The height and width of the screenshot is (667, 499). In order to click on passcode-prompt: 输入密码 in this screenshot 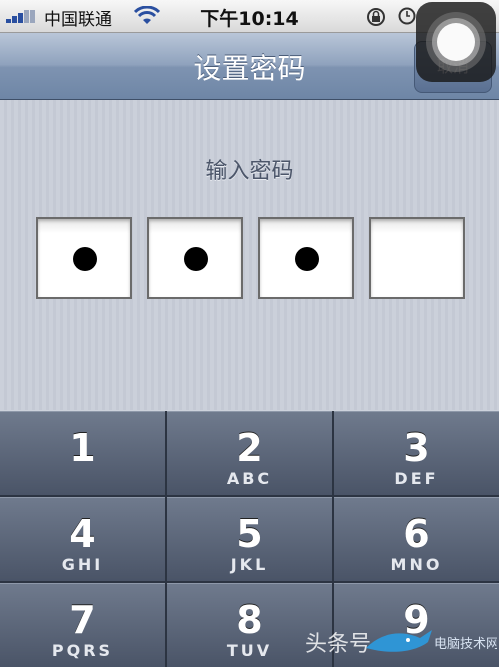, I will do `click(249, 171)`.